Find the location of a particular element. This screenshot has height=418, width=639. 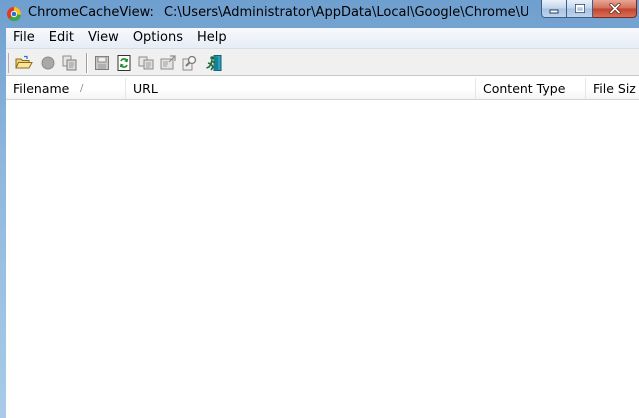

minimize-button is located at coordinates (554, 9).